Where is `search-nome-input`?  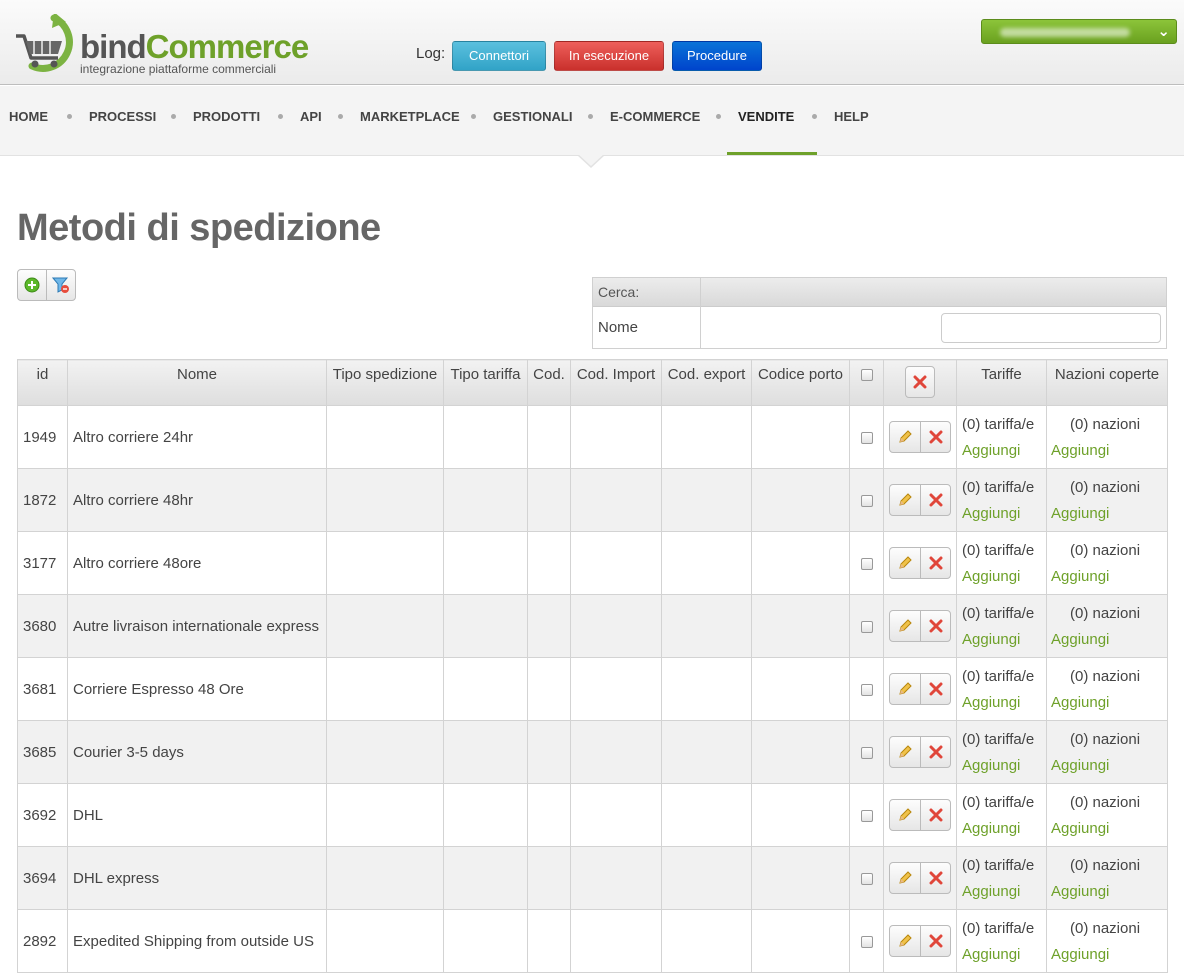
search-nome-input is located at coordinates (1051, 328).